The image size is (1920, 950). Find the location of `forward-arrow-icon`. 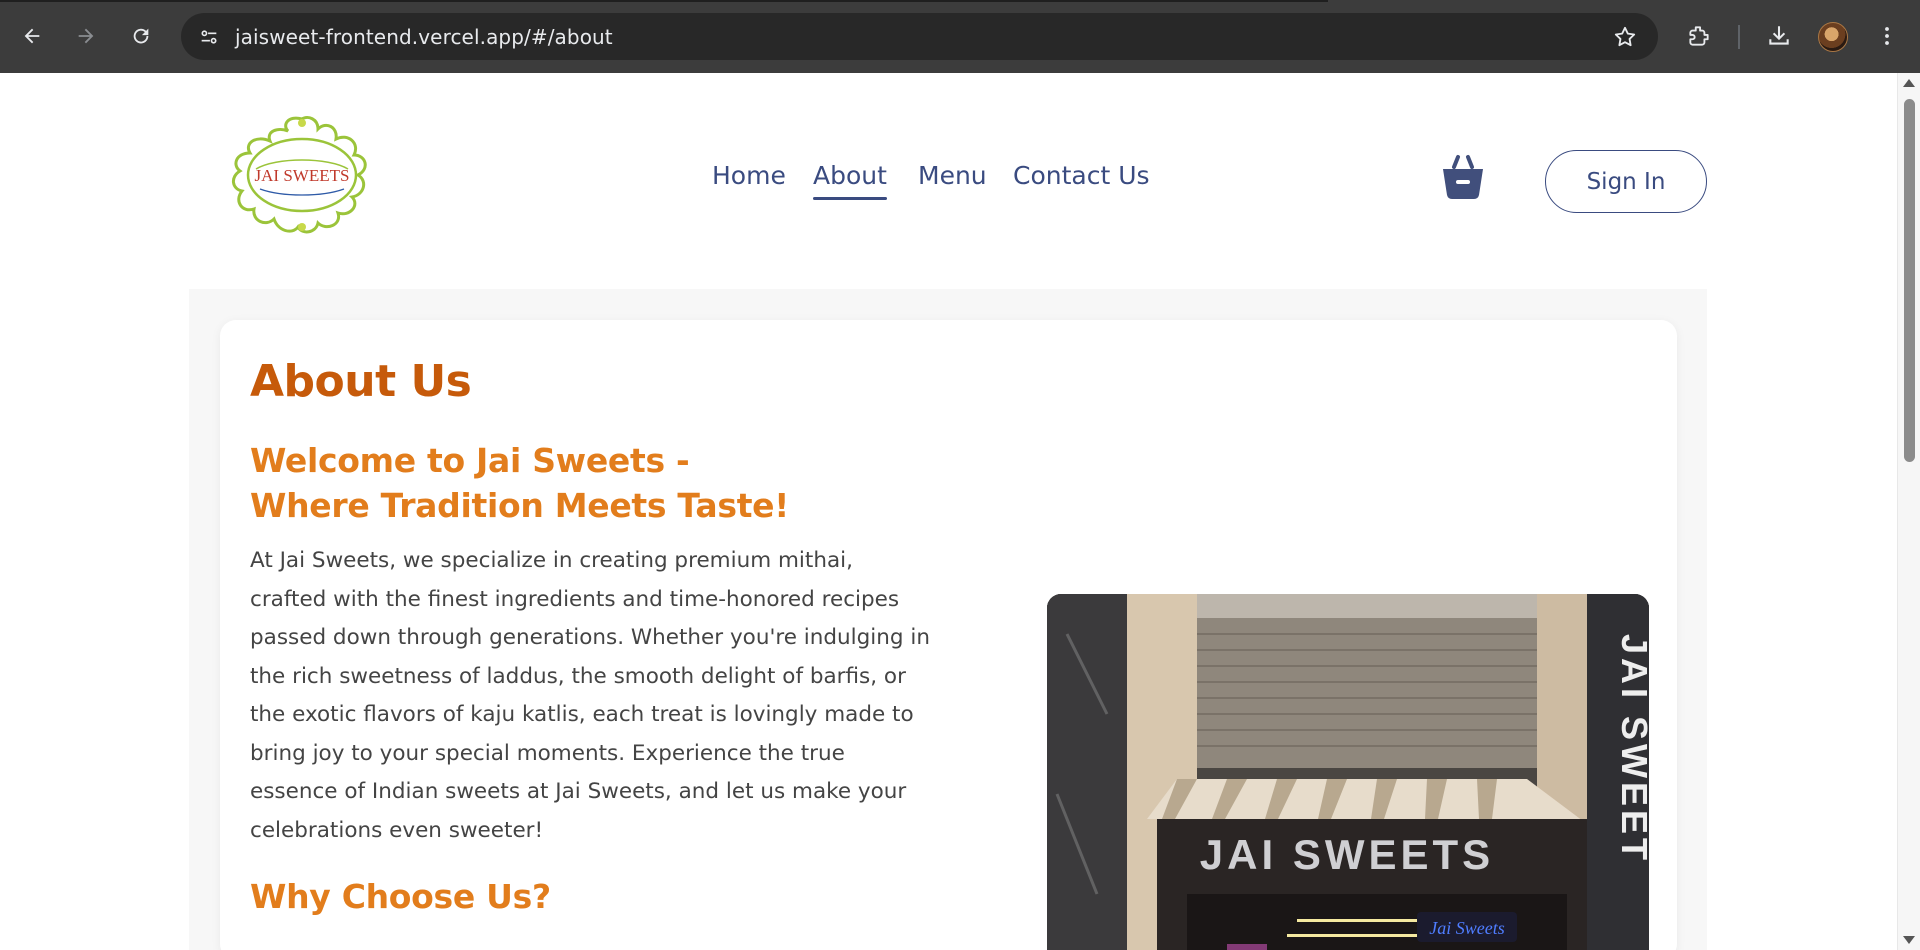

forward-arrow-icon is located at coordinates (86, 36).